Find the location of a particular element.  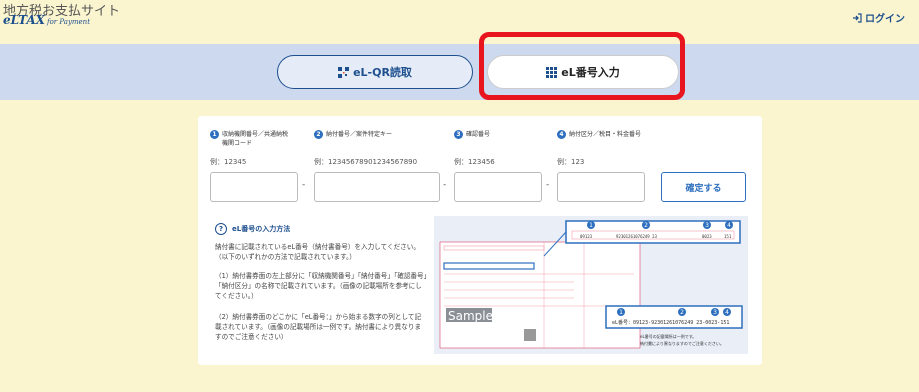

svg-text: 納付書により異なりますのでご注意ください。 is located at coordinates (682, 343).